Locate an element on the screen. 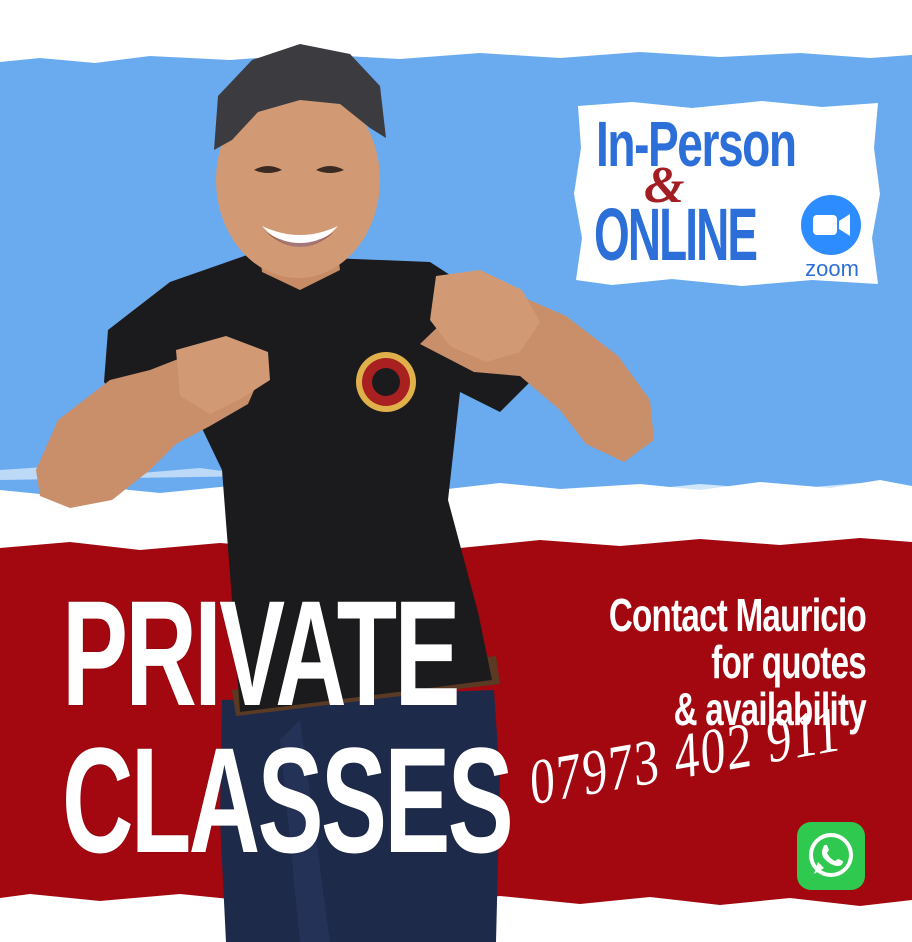 The image size is (912, 942). in-person-online-badge: In-Person & ONLINE zoom is located at coordinates (728, 193).